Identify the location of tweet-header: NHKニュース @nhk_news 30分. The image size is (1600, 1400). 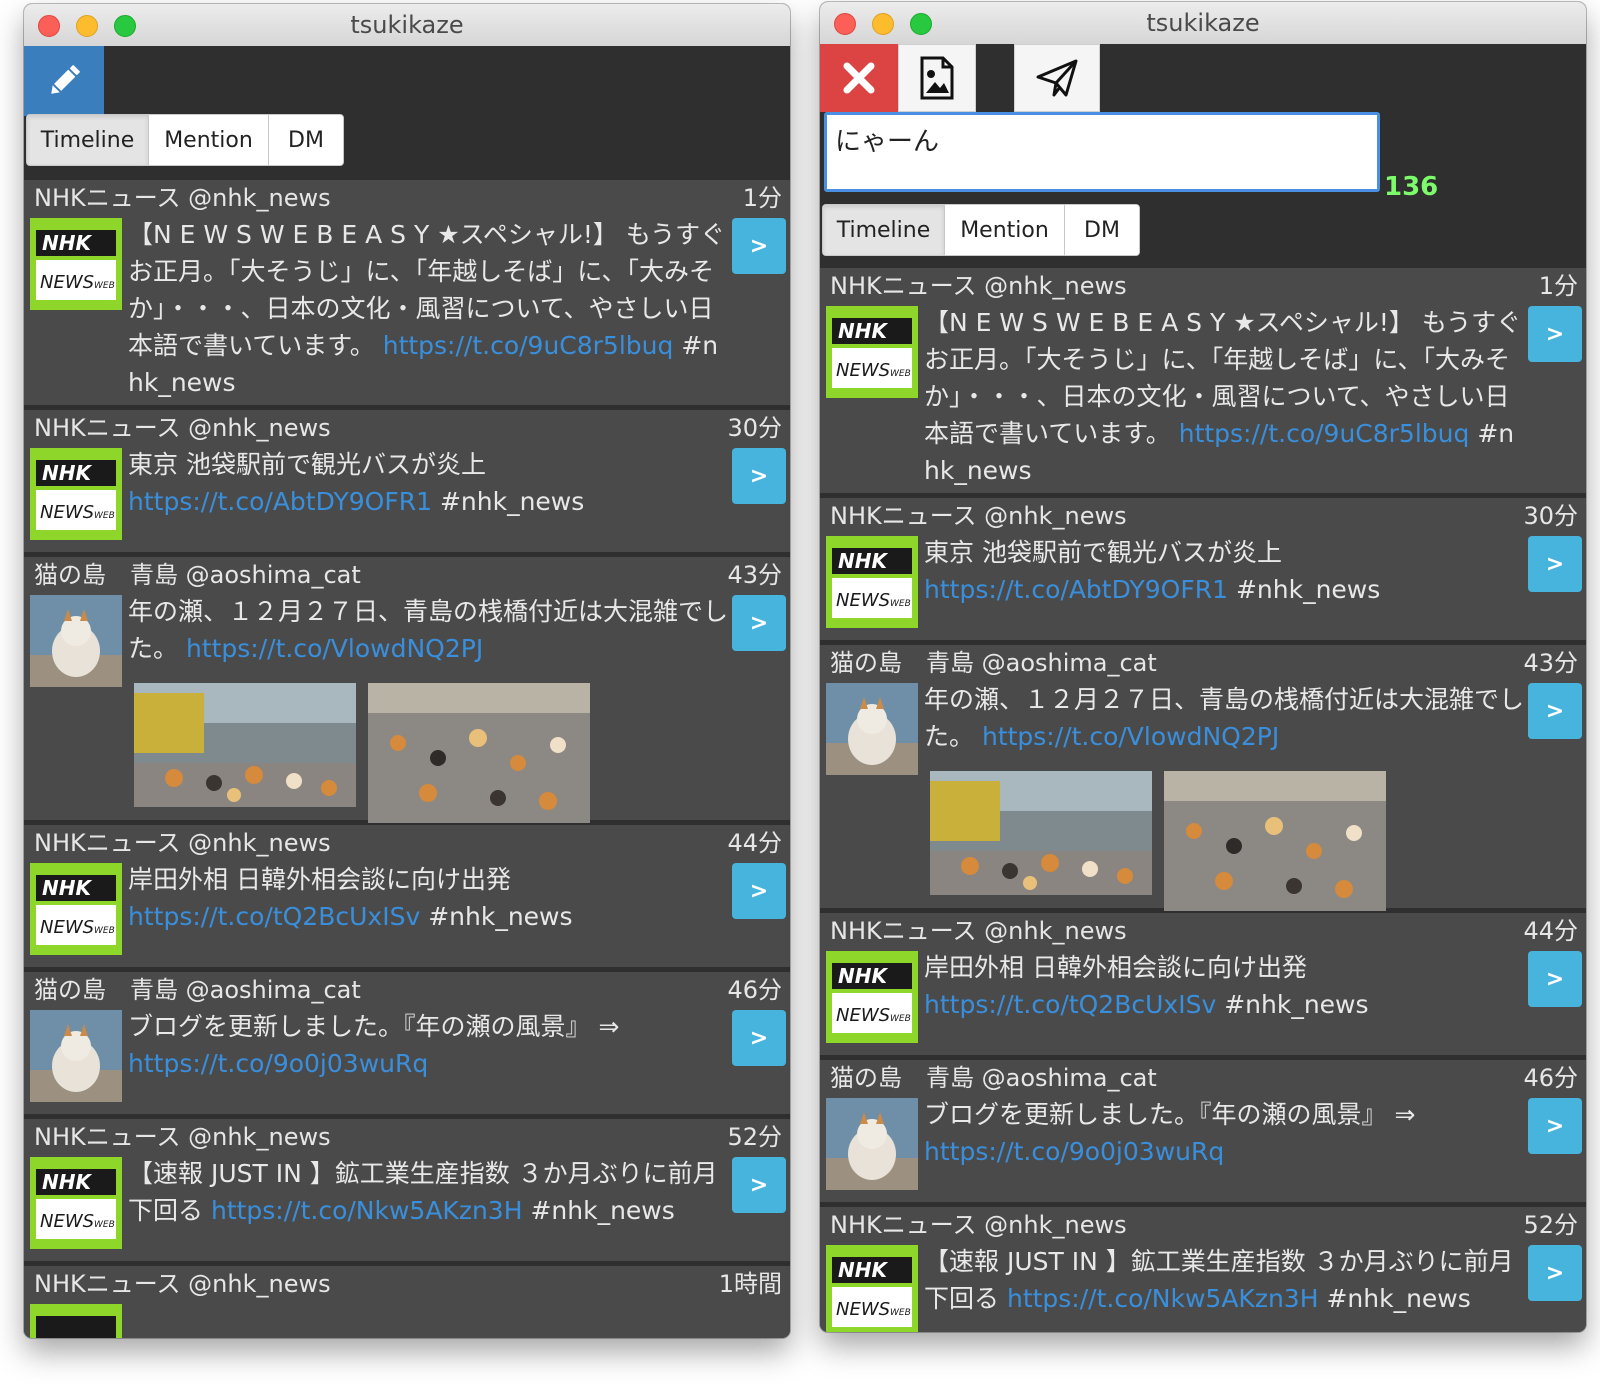
(1203, 516).